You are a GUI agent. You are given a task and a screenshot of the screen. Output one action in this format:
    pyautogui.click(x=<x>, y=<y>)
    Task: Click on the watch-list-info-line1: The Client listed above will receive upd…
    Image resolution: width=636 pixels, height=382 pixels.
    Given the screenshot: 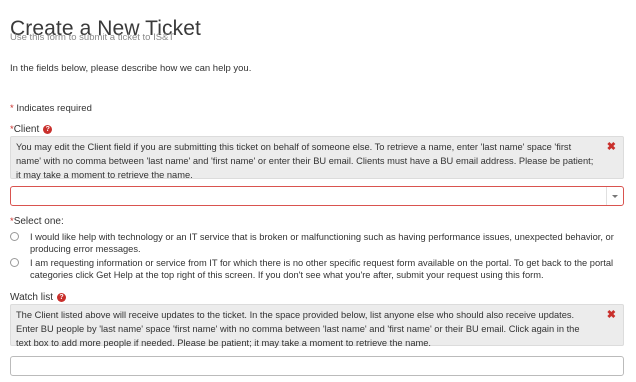 What is the action you would take?
    pyautogui.click(x=295, y=315)
    